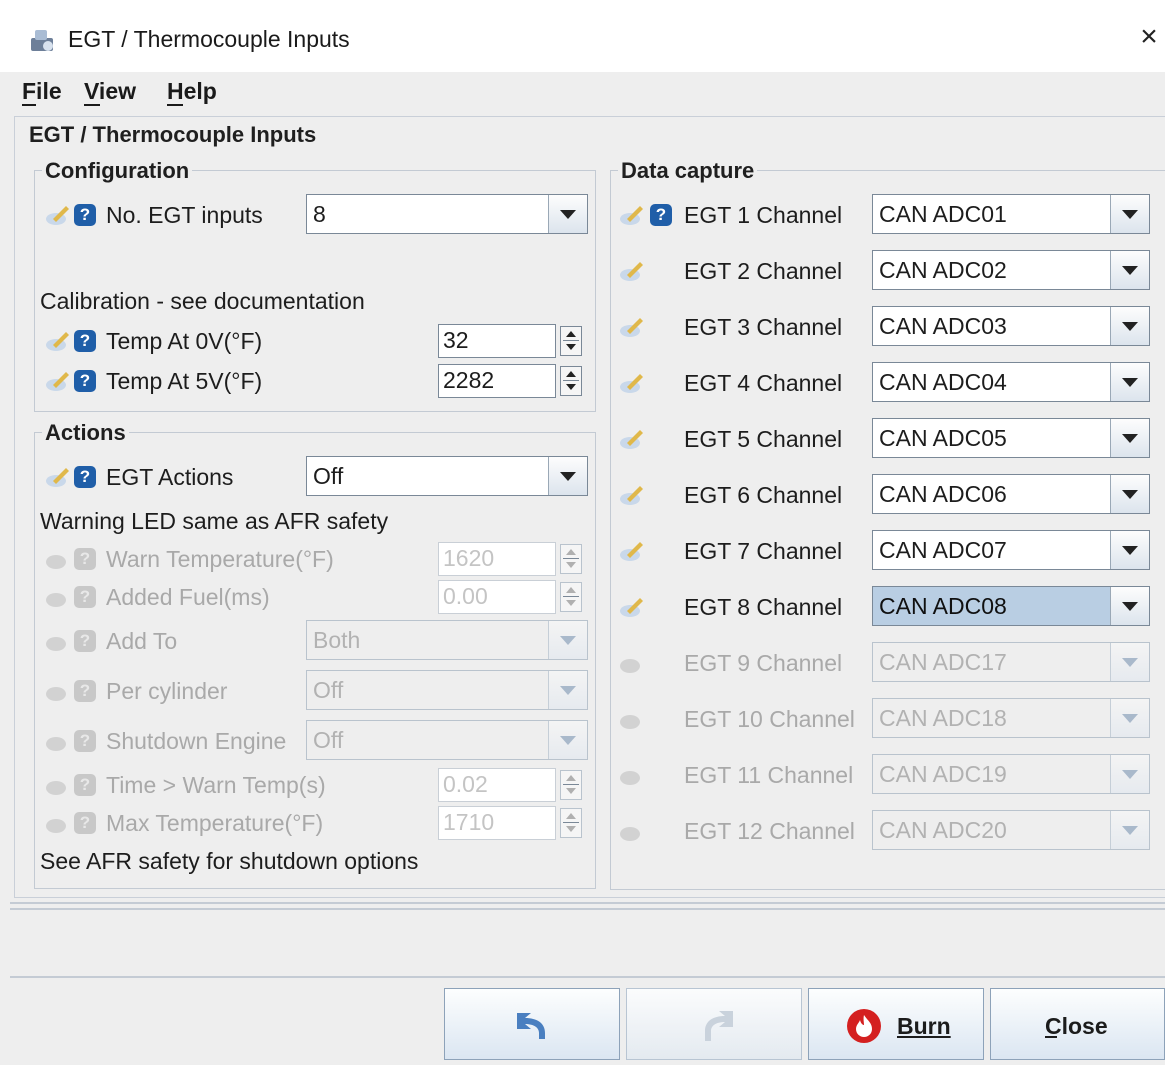 This screenshot has height=1065, width=1165. I want to click on egt-channel-label: EGT 1 Channel, so click(763, 215).